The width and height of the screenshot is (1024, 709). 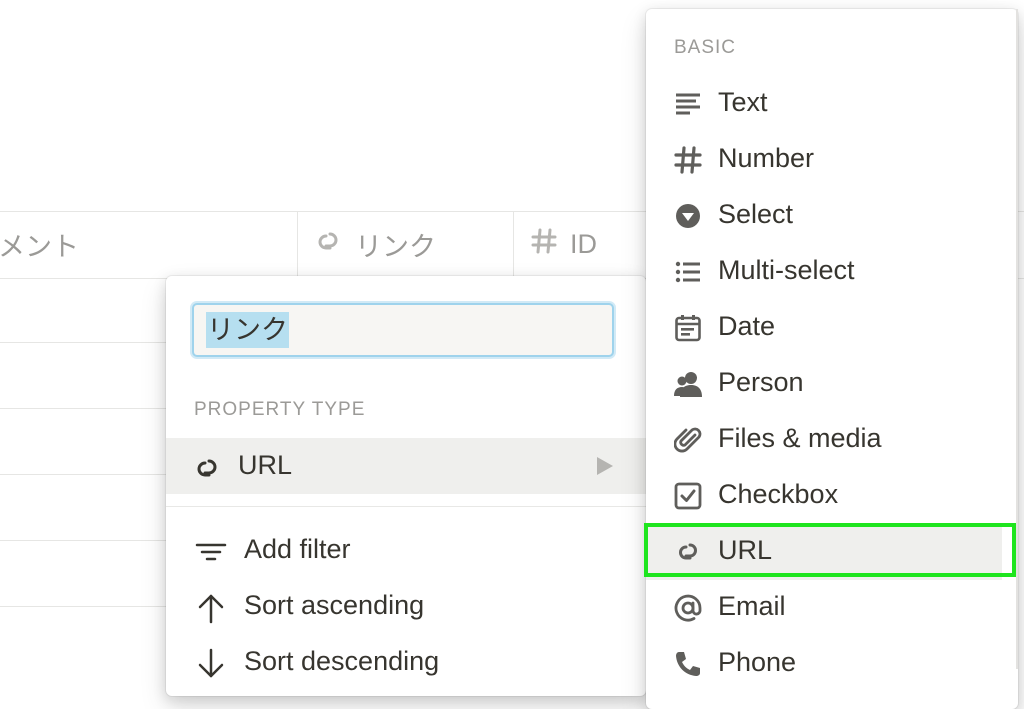 What do you see at coordinates (688, 440) in the screenshot?
I see `paperclip-icon` at bounding box center [688, 440].